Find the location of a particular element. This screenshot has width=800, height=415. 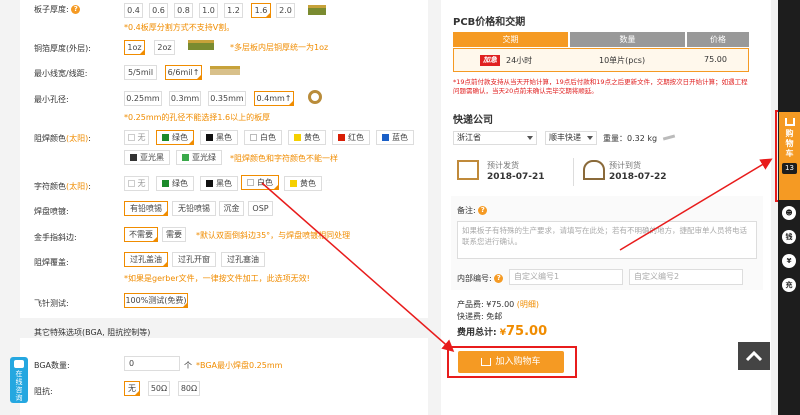

arrow-to-add-cart is located at coordinates (358, 267).